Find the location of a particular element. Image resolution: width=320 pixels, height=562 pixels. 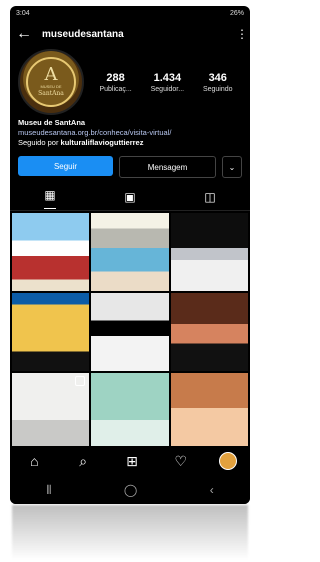

tagged-tab: ◫ is located at coordinates (209, 197).